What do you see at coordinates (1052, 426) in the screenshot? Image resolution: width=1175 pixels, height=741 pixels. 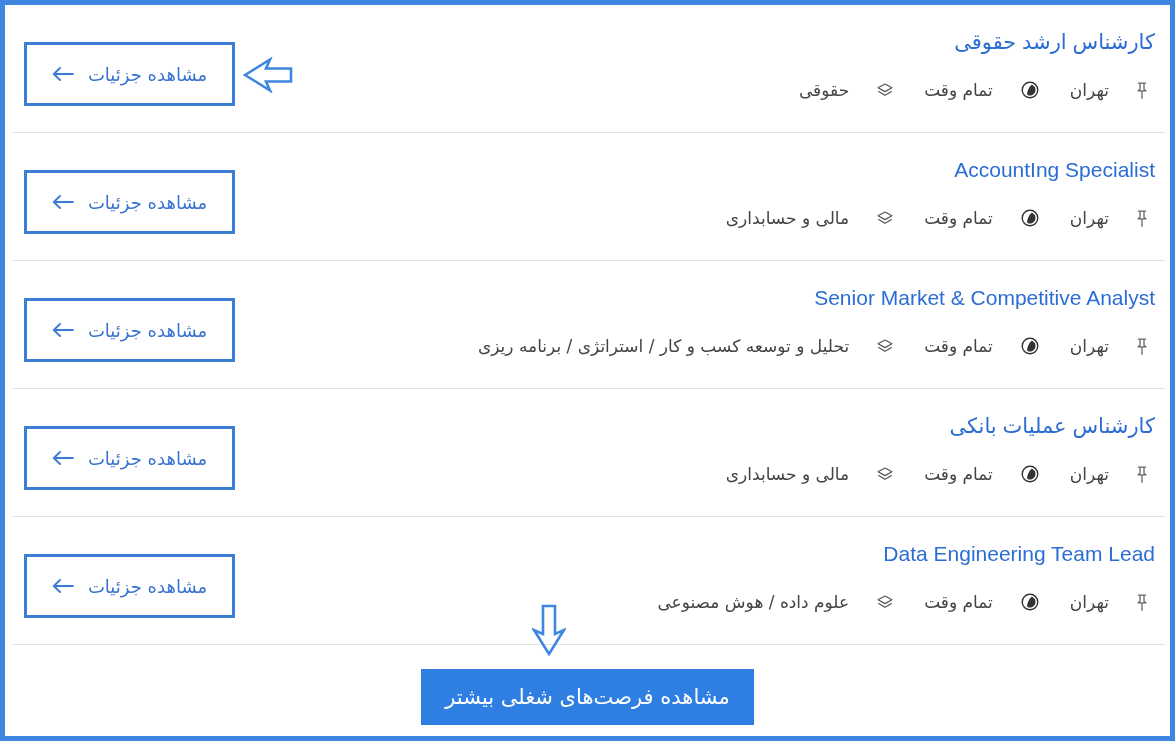 I see `job-title-link: کارشناس عملیات بانکی` at bounding box center [1052, 426].